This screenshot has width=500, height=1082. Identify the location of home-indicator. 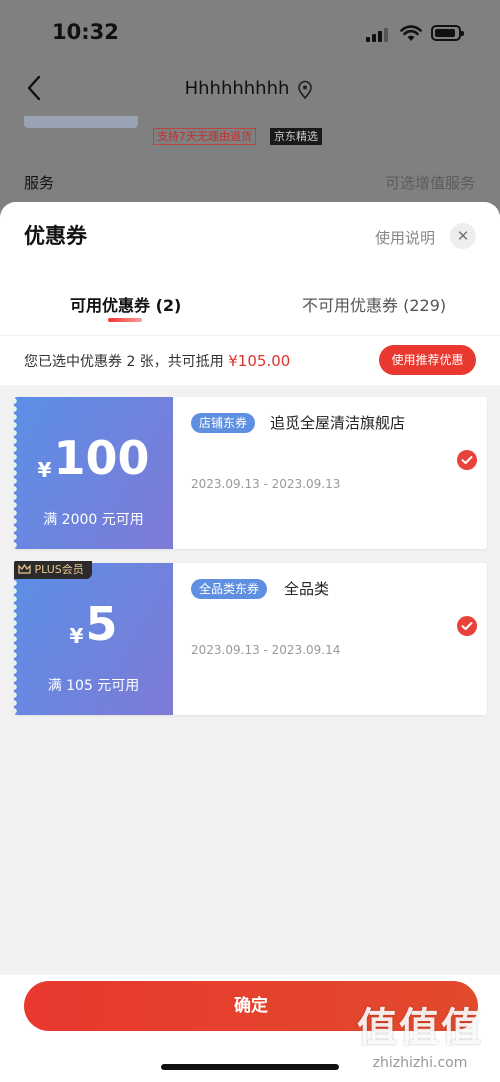
(250, 1067).